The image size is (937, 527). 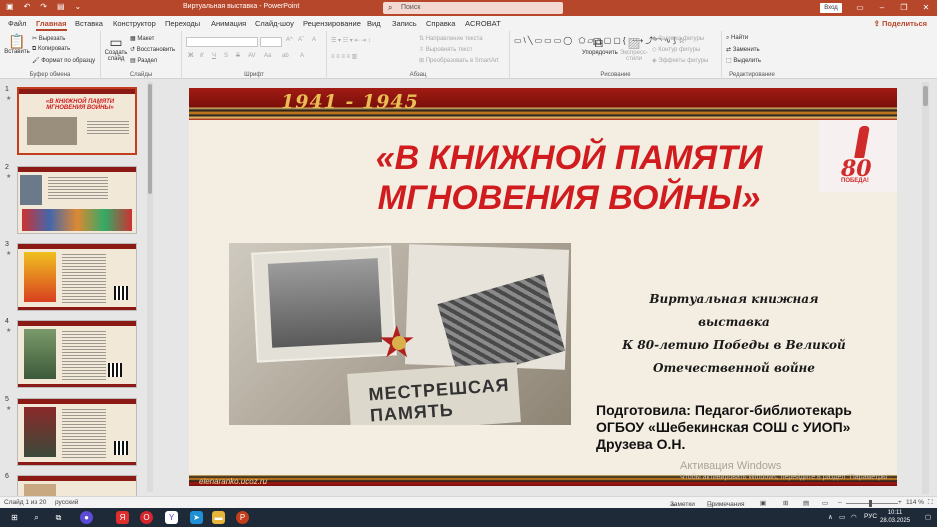 I want to click on slide-headline: «В КНИЖНОЙ ПАМЯТИ МГНОВЕНИЯ ВОЙНЫ», so click(x=569, y=178).